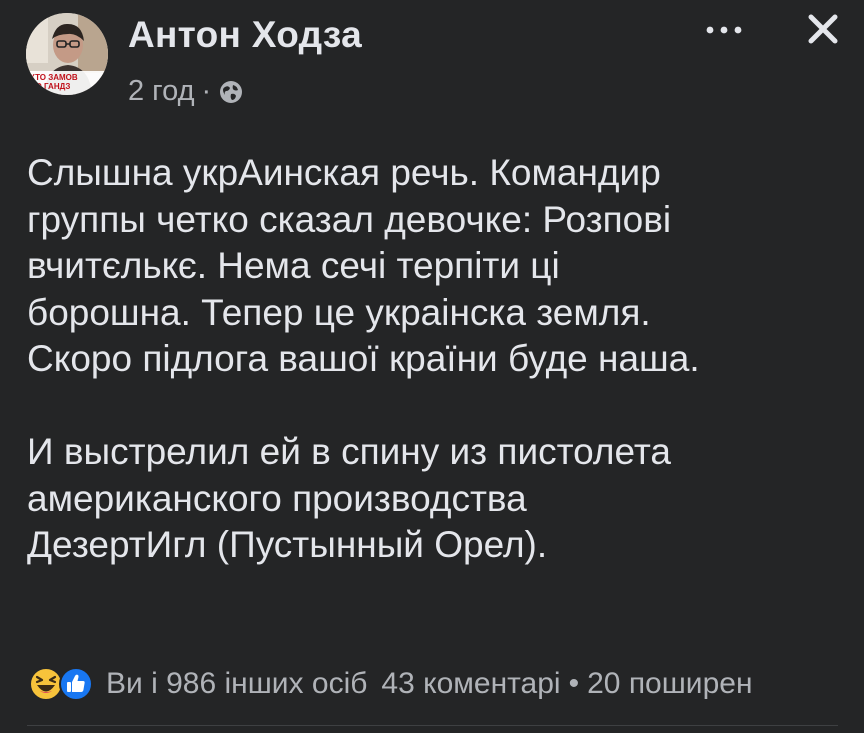  Describe the element at coordinates (287, 544) in the screenshot. I see `post-body-line: ДезертИгл (Пустынный Орел).` at that location.